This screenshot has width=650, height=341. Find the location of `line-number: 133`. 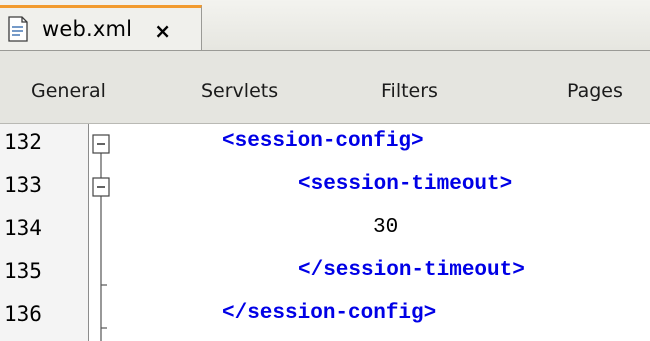

line-number: 133 is located at coordinates (23, 185).